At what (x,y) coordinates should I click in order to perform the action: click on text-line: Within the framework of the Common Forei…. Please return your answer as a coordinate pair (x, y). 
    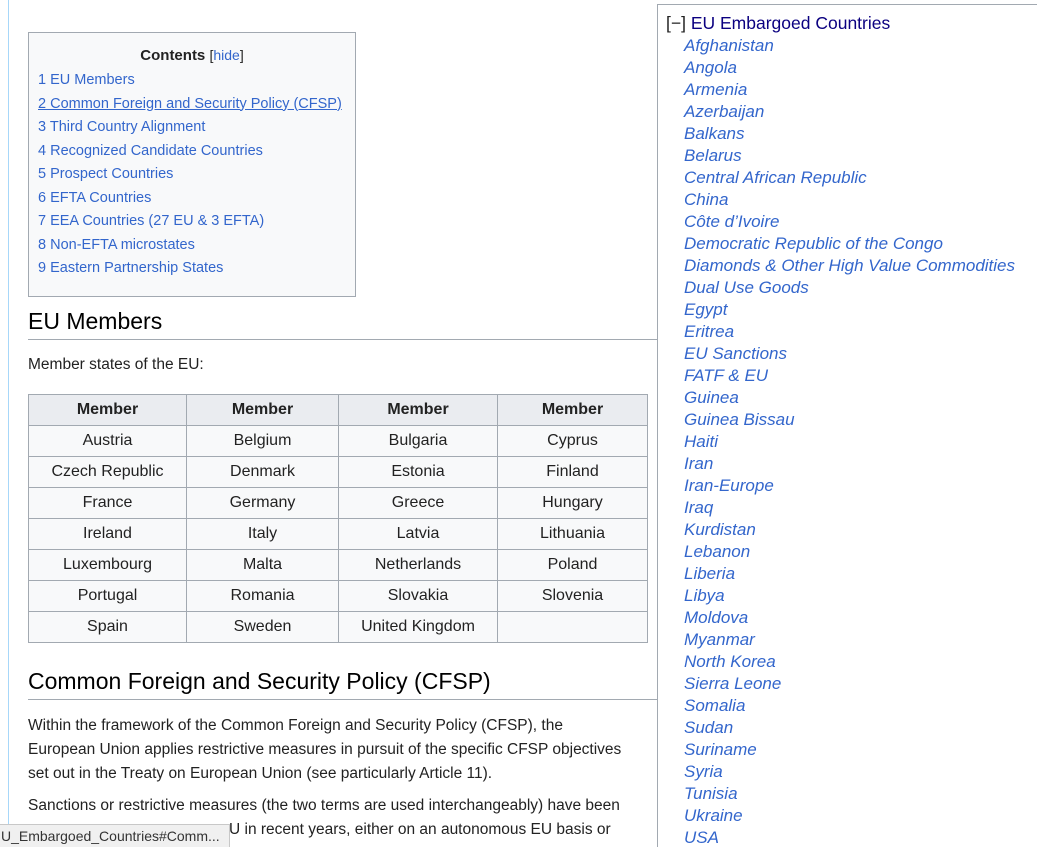
    Looking at the image, I should click on (295, 725).